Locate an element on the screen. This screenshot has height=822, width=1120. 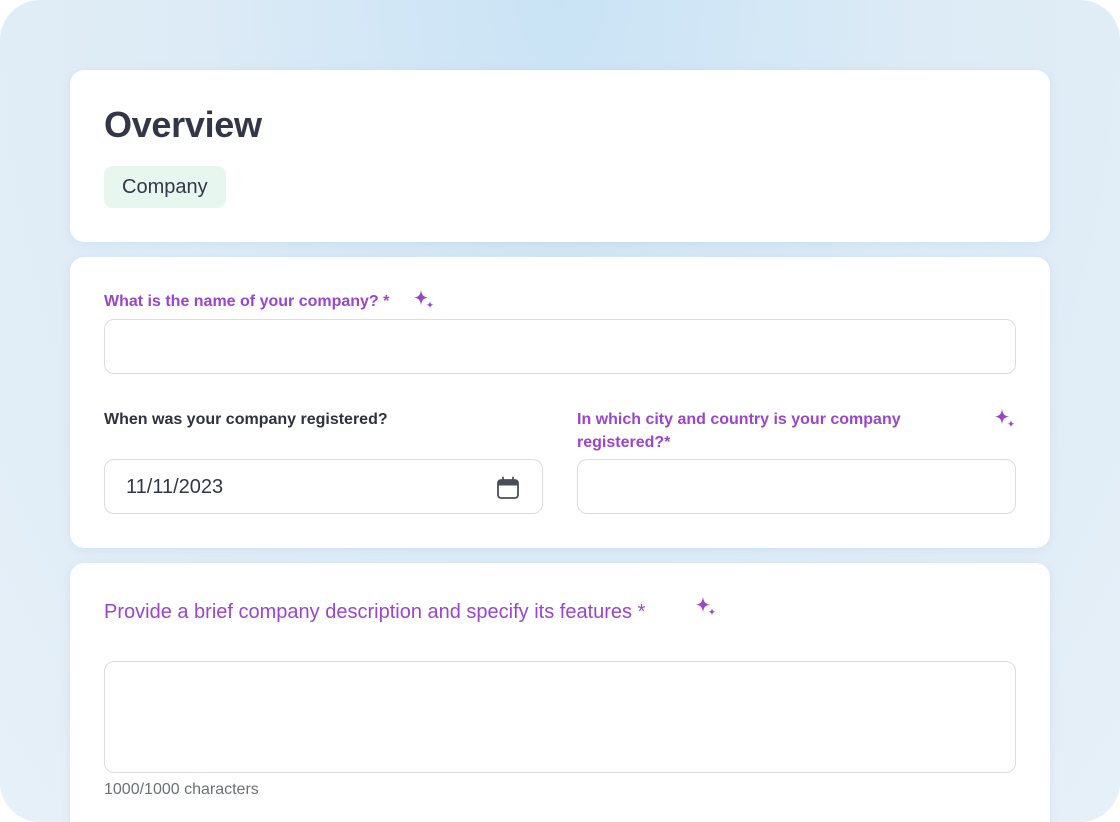
company-name-input is located at coordinates (560, 346).